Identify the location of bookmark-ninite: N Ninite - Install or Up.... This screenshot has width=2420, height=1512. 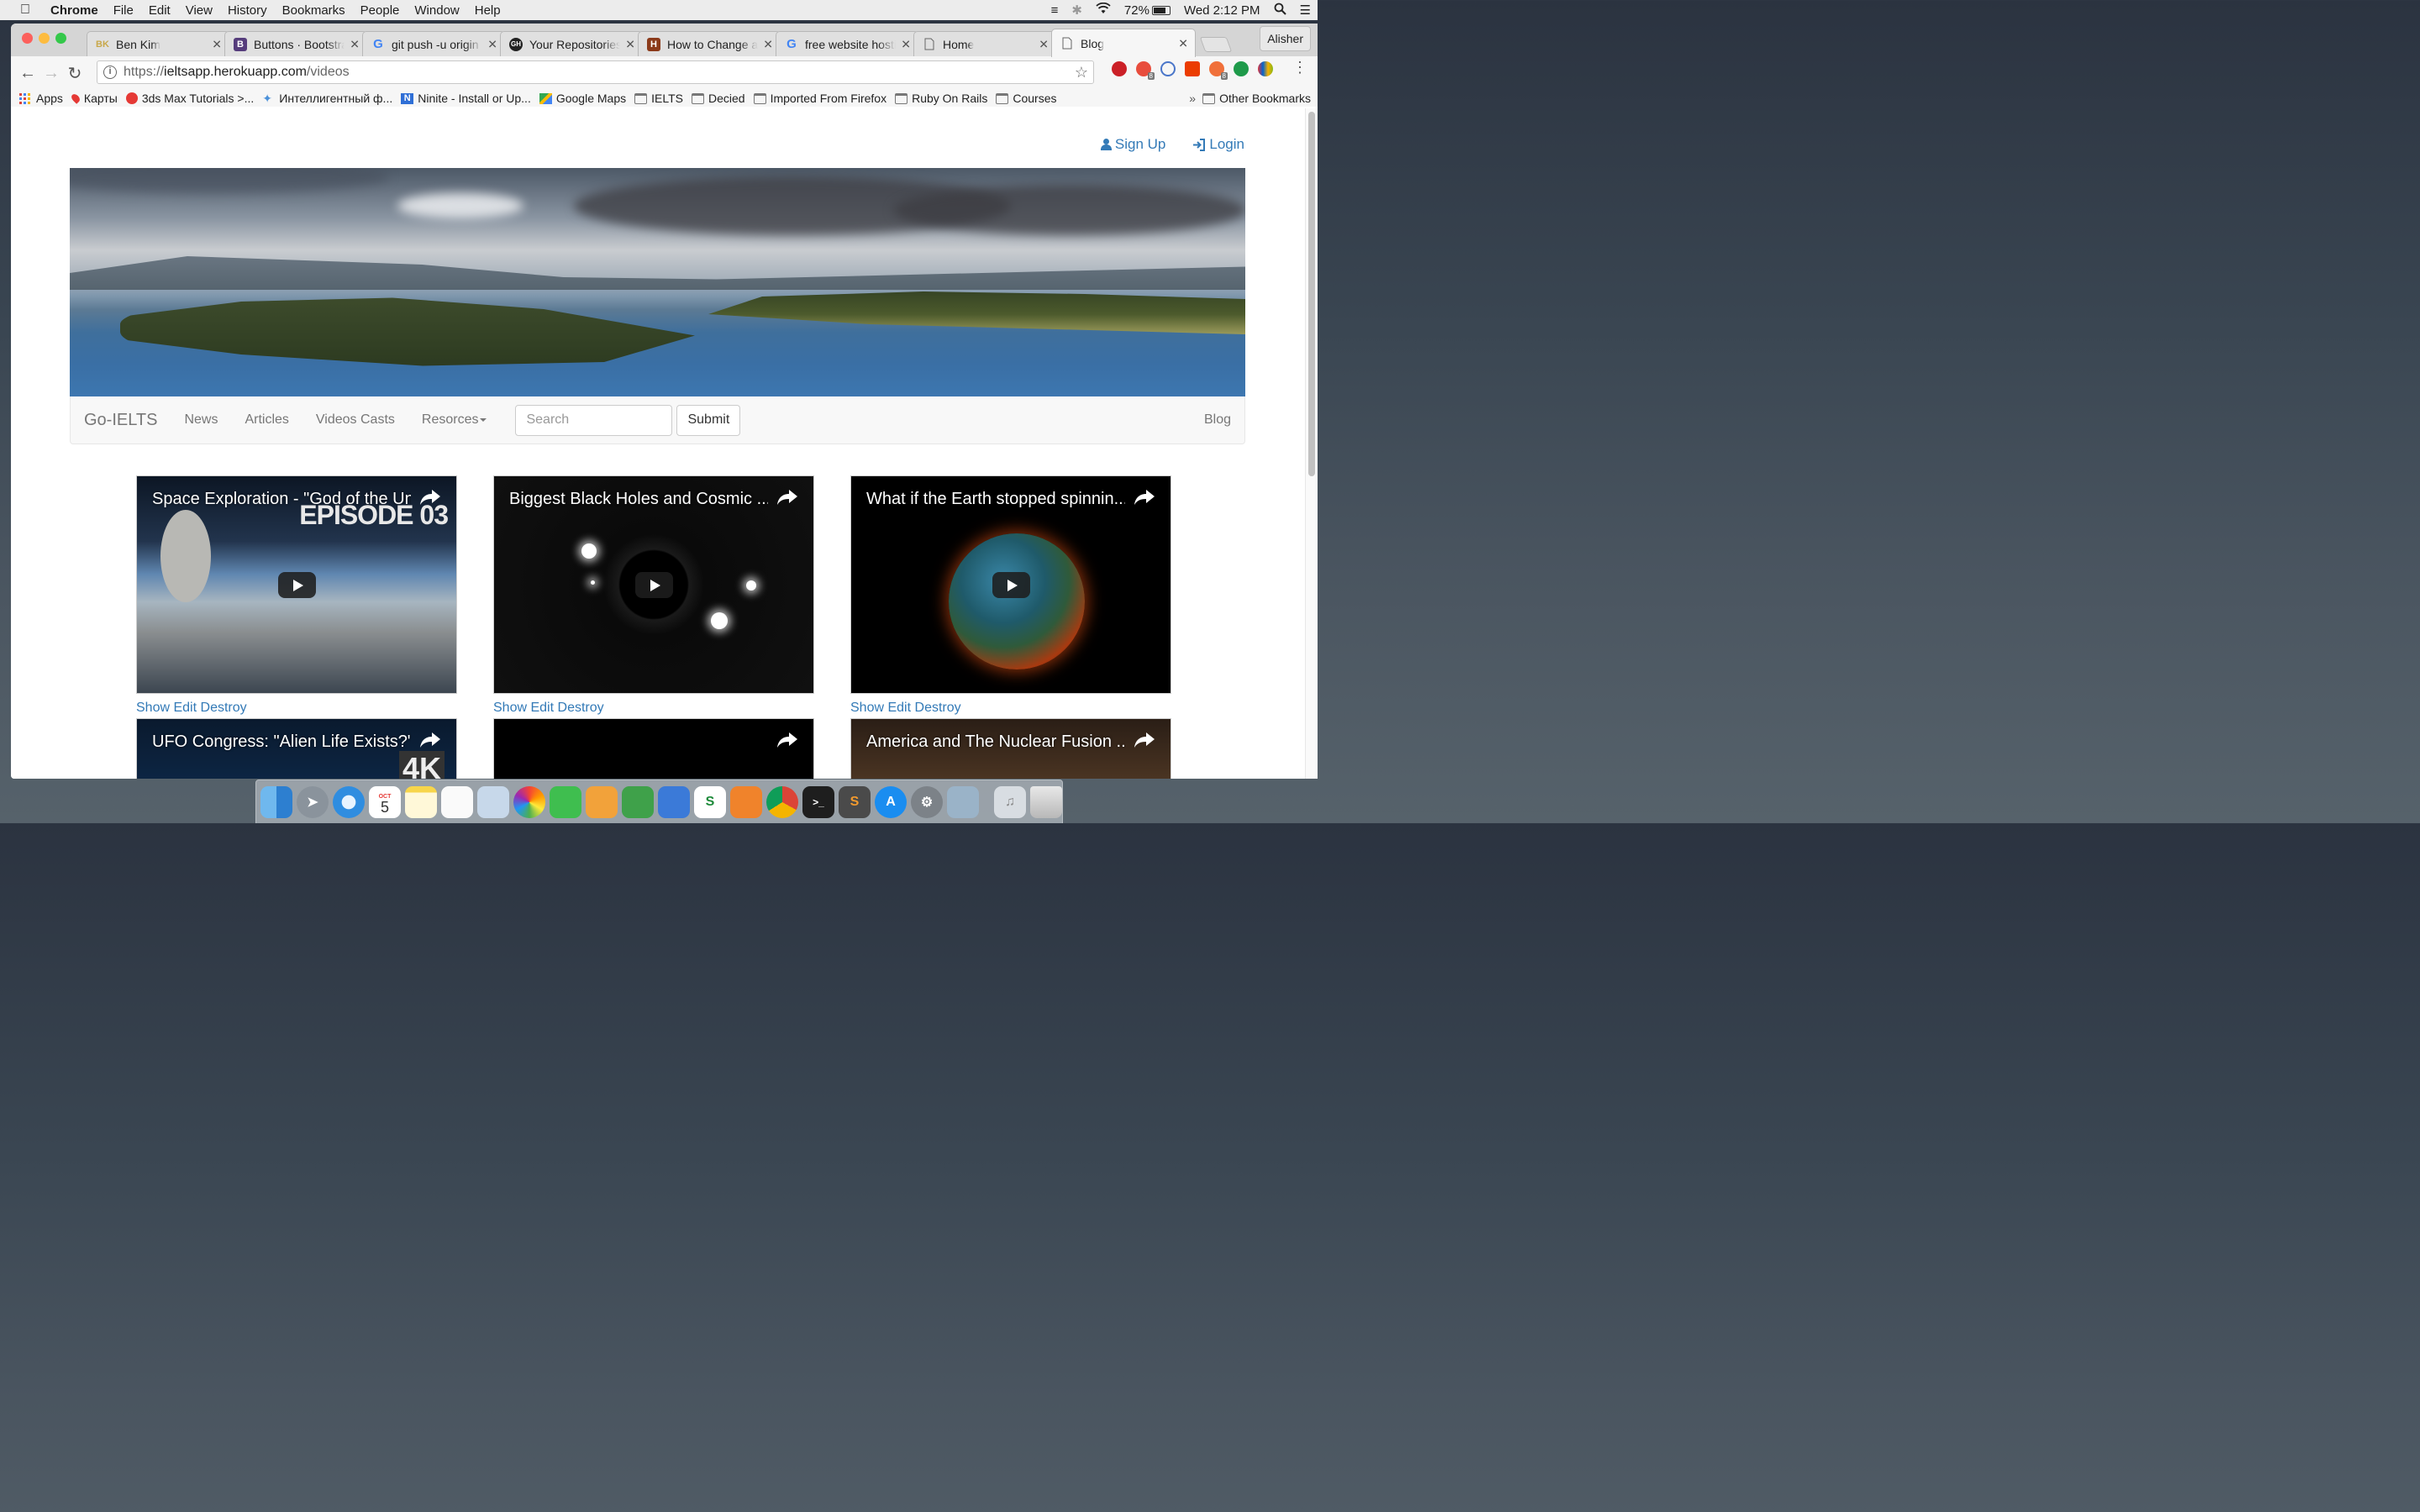
(466, 98).